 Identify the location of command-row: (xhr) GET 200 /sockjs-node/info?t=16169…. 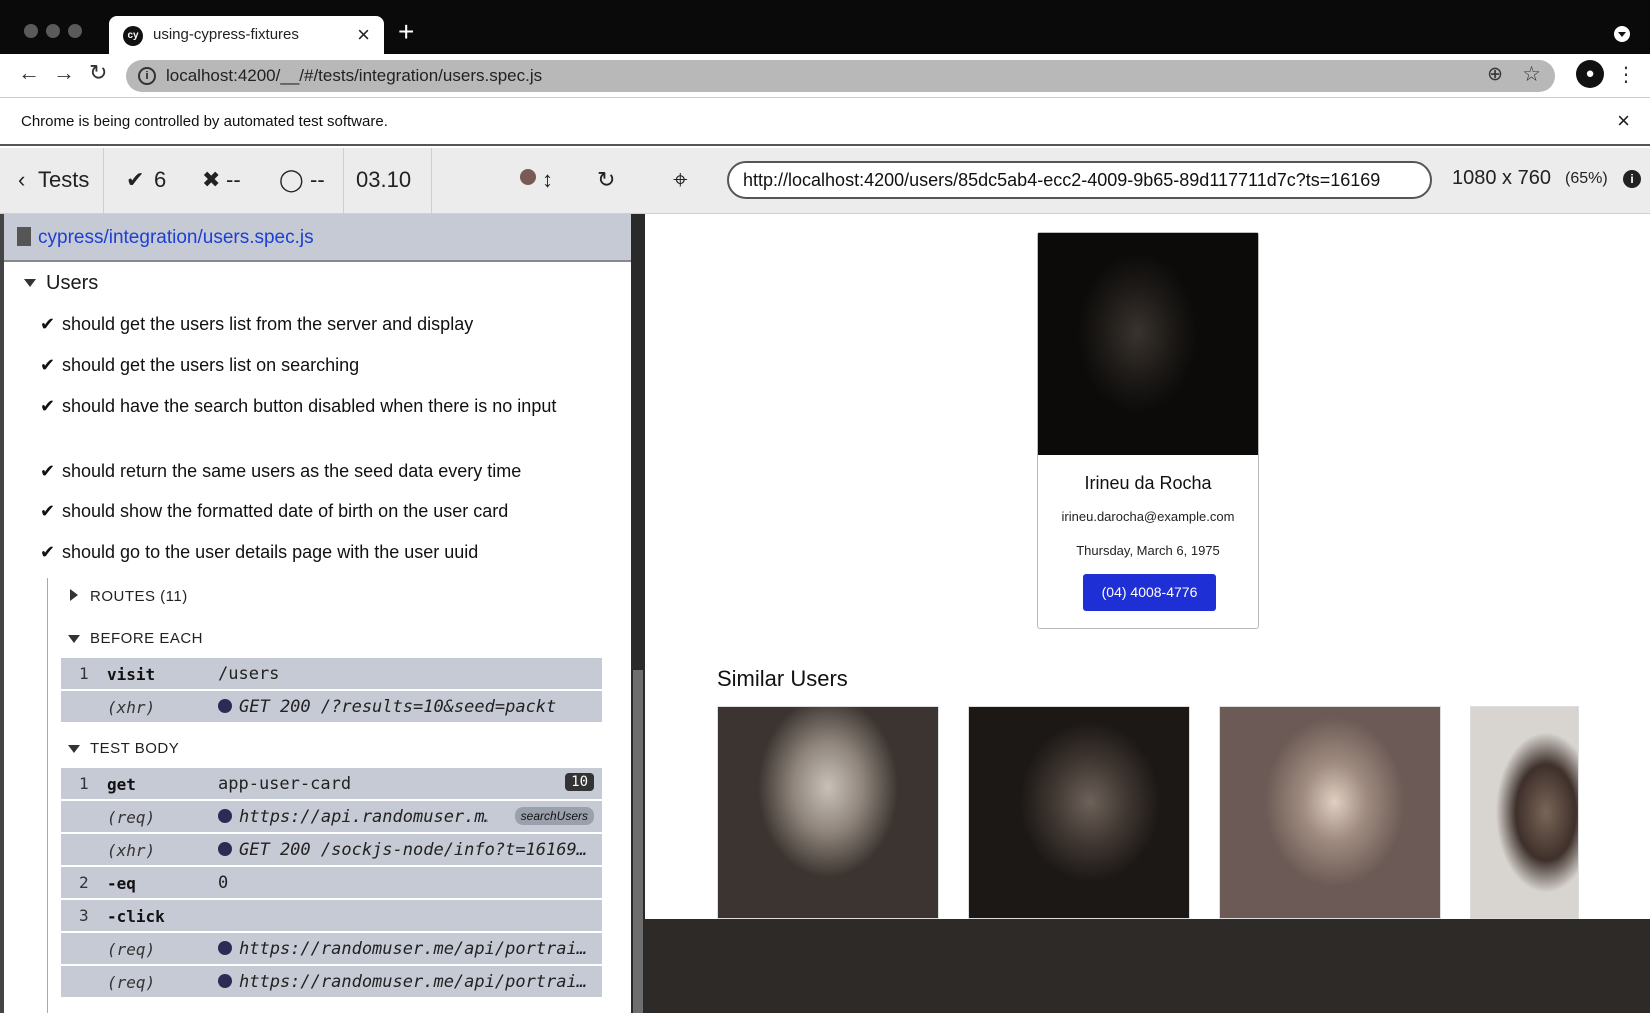
(331, 850).